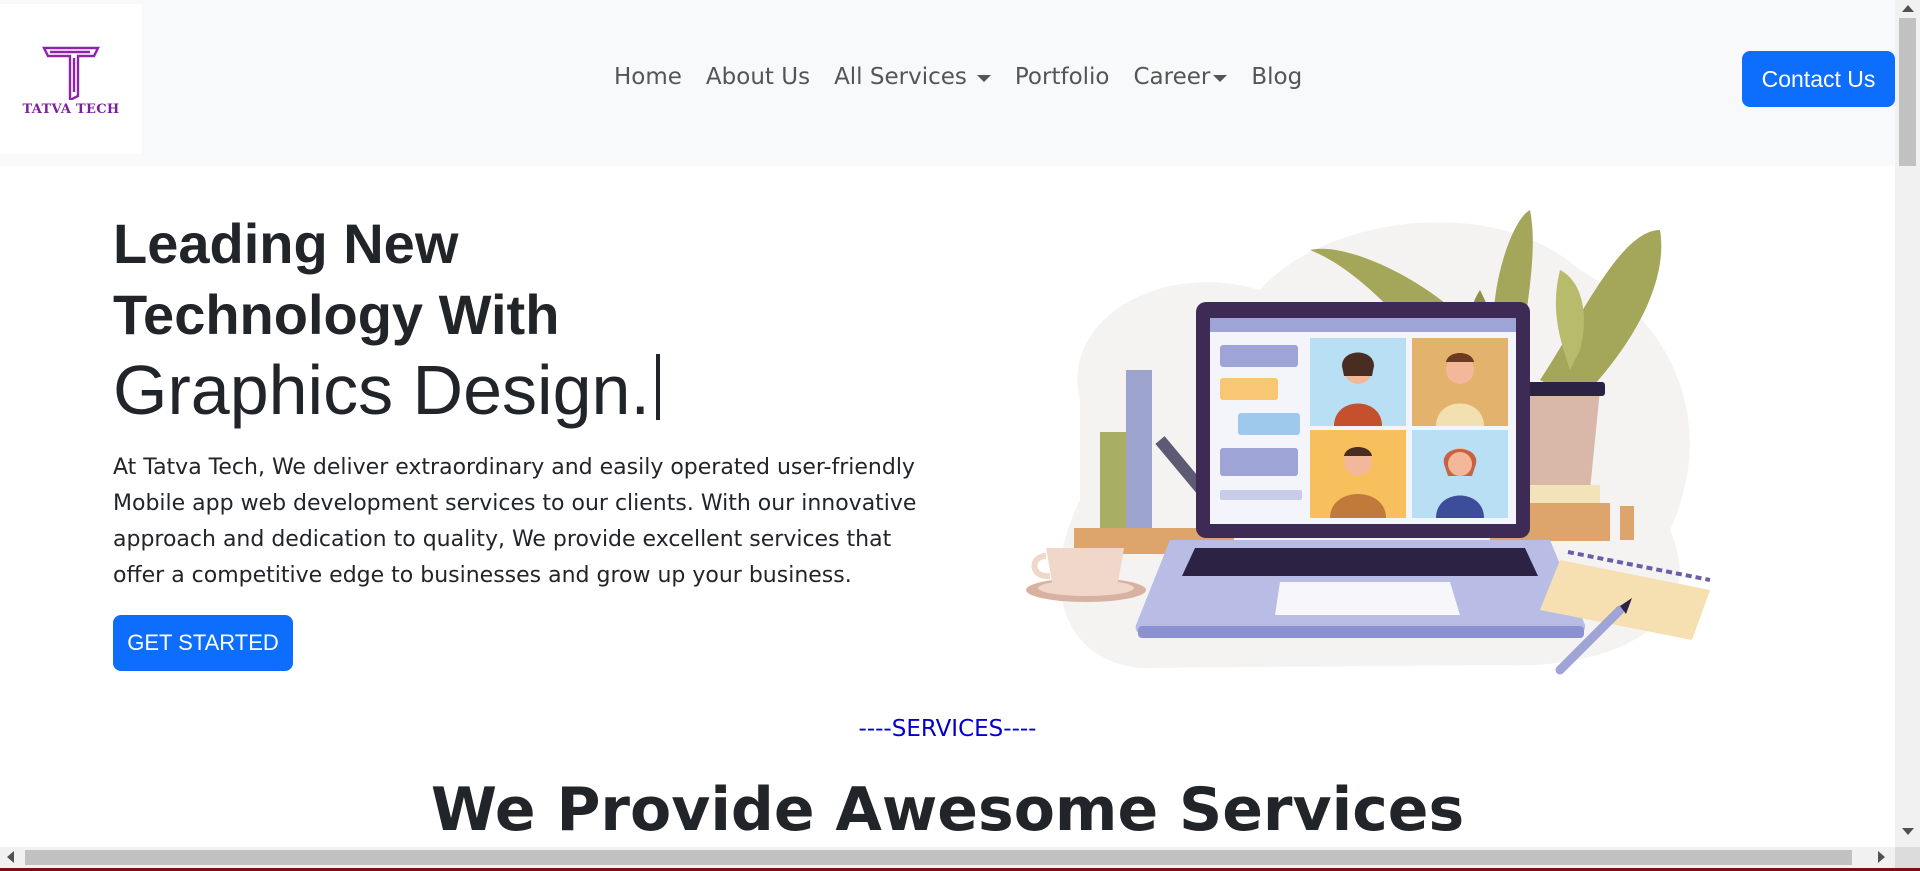 This screenshot has width=1920, height=871. I want to click on vertical-scrollbar, so click(1907, 423).